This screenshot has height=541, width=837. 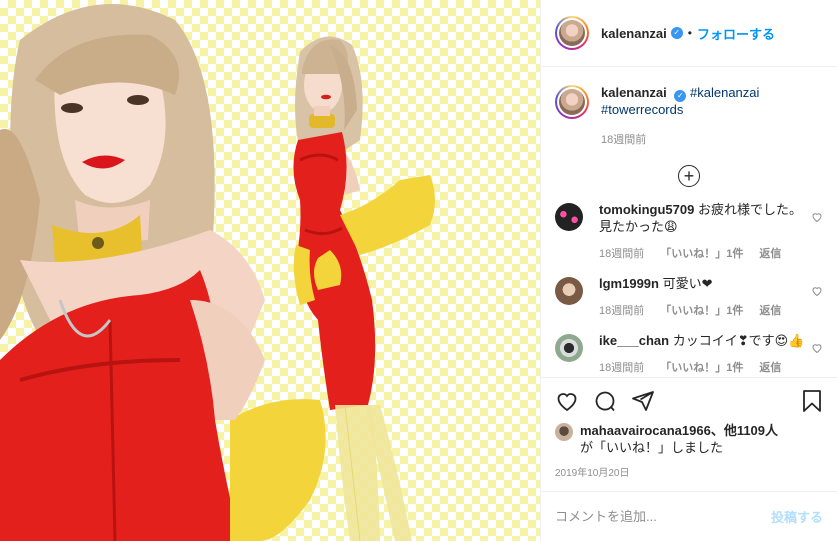 I want to click on action-icons-row, so click(x=689, y=402).